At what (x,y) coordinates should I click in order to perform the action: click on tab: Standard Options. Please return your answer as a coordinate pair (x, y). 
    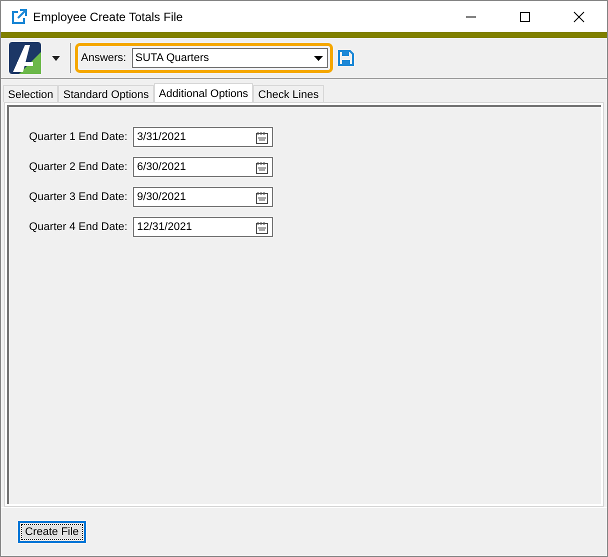
    Looking at the image, I should click on (106, 93).